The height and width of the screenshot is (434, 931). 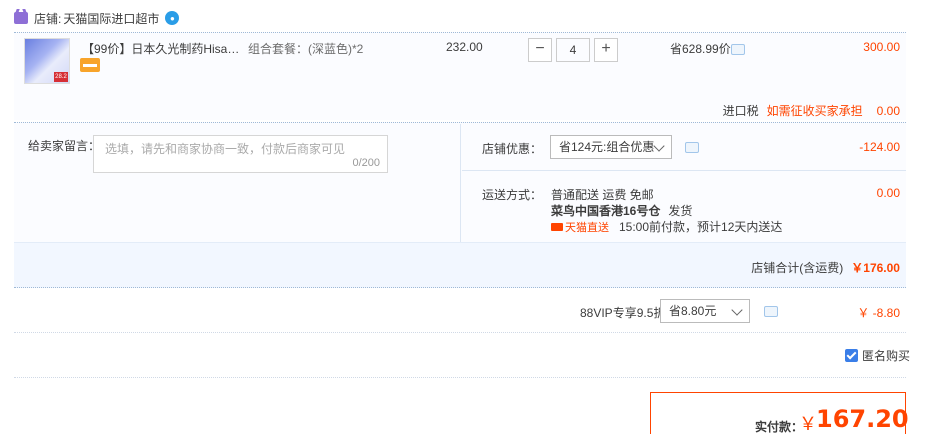 I want to click on promo-tip-icon, so click(x=692, y=147).